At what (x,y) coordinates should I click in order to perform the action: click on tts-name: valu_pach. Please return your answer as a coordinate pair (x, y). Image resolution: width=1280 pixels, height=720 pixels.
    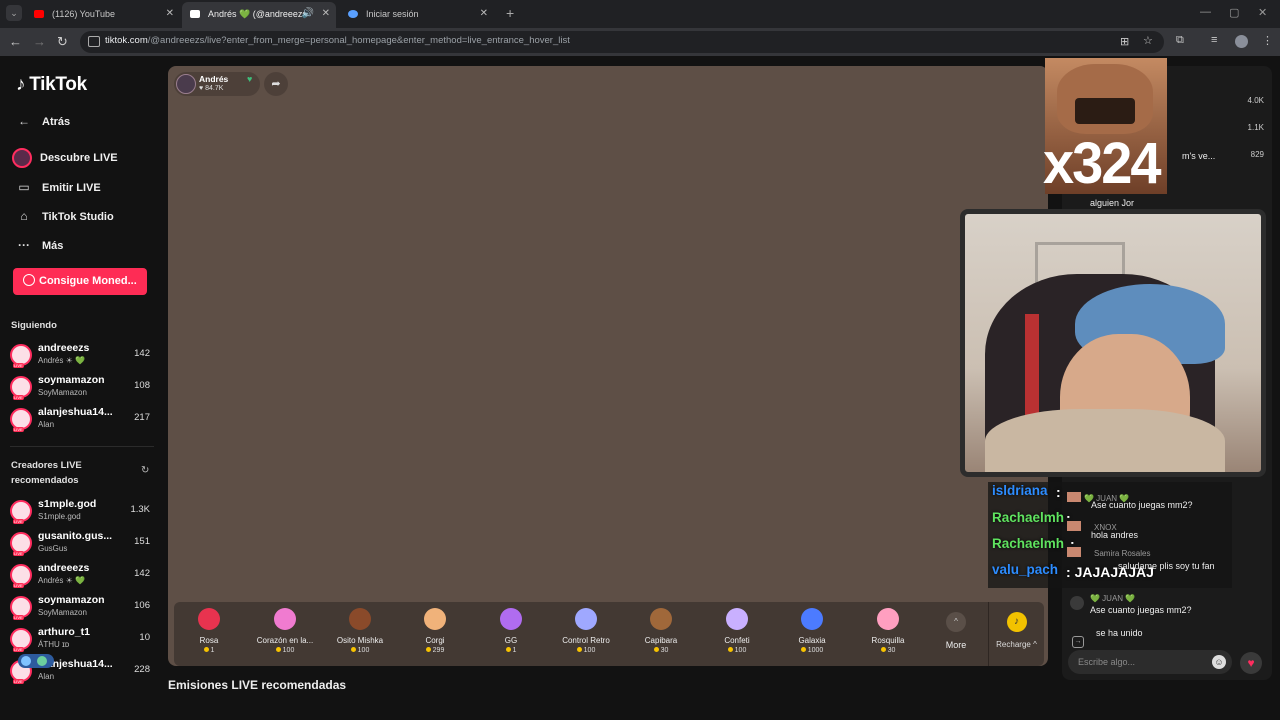
    Looking at the image, I should click on (1025, 569).